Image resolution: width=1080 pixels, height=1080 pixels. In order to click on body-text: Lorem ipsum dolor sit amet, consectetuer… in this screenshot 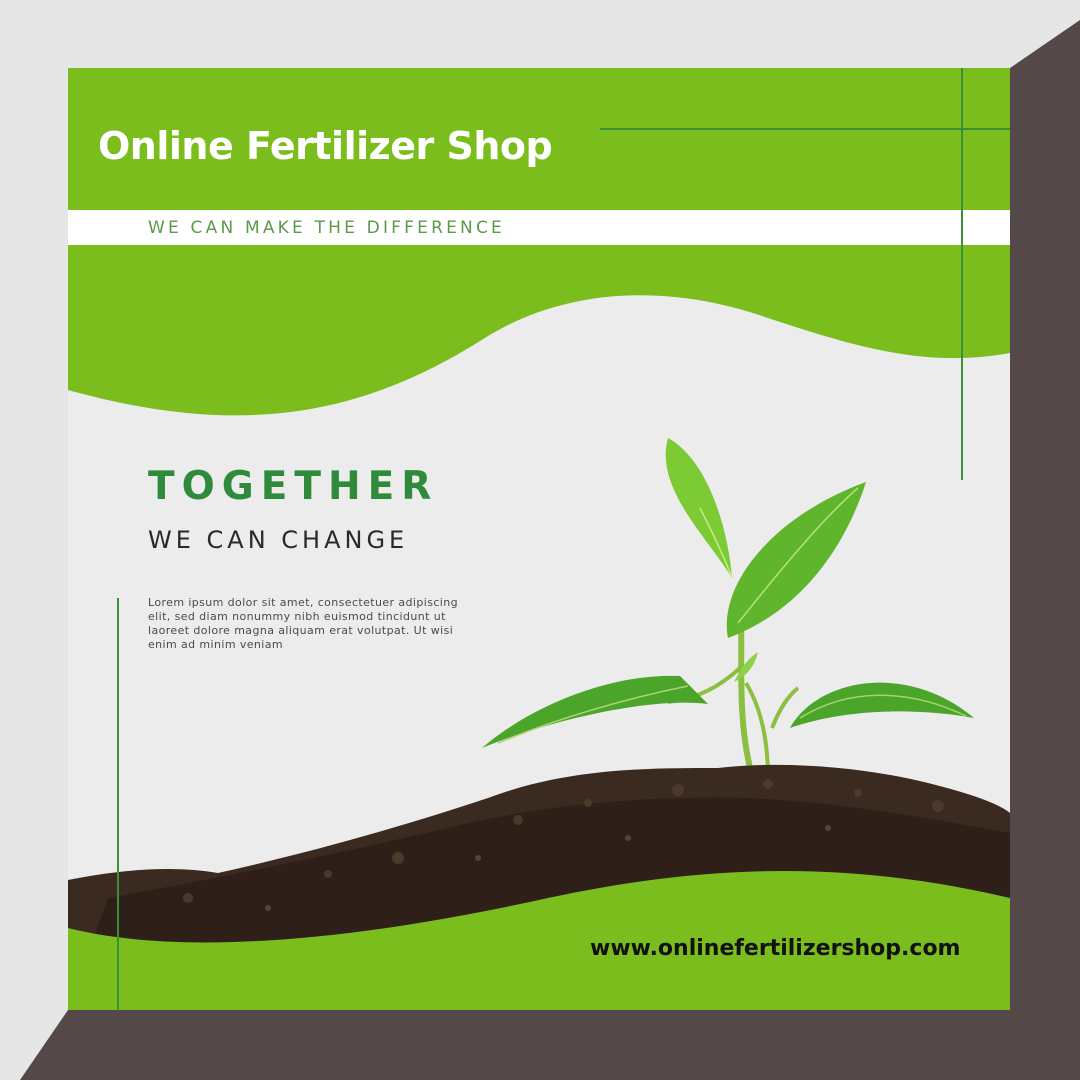, I will do `click(303, 623)`.